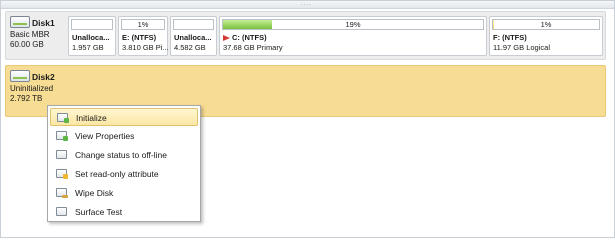 Image resolution: width=615 pixels, height=240 pixels. I want to click on partition-unallocated-1: Unalloca... 1.957 GB, so click(92, 36).